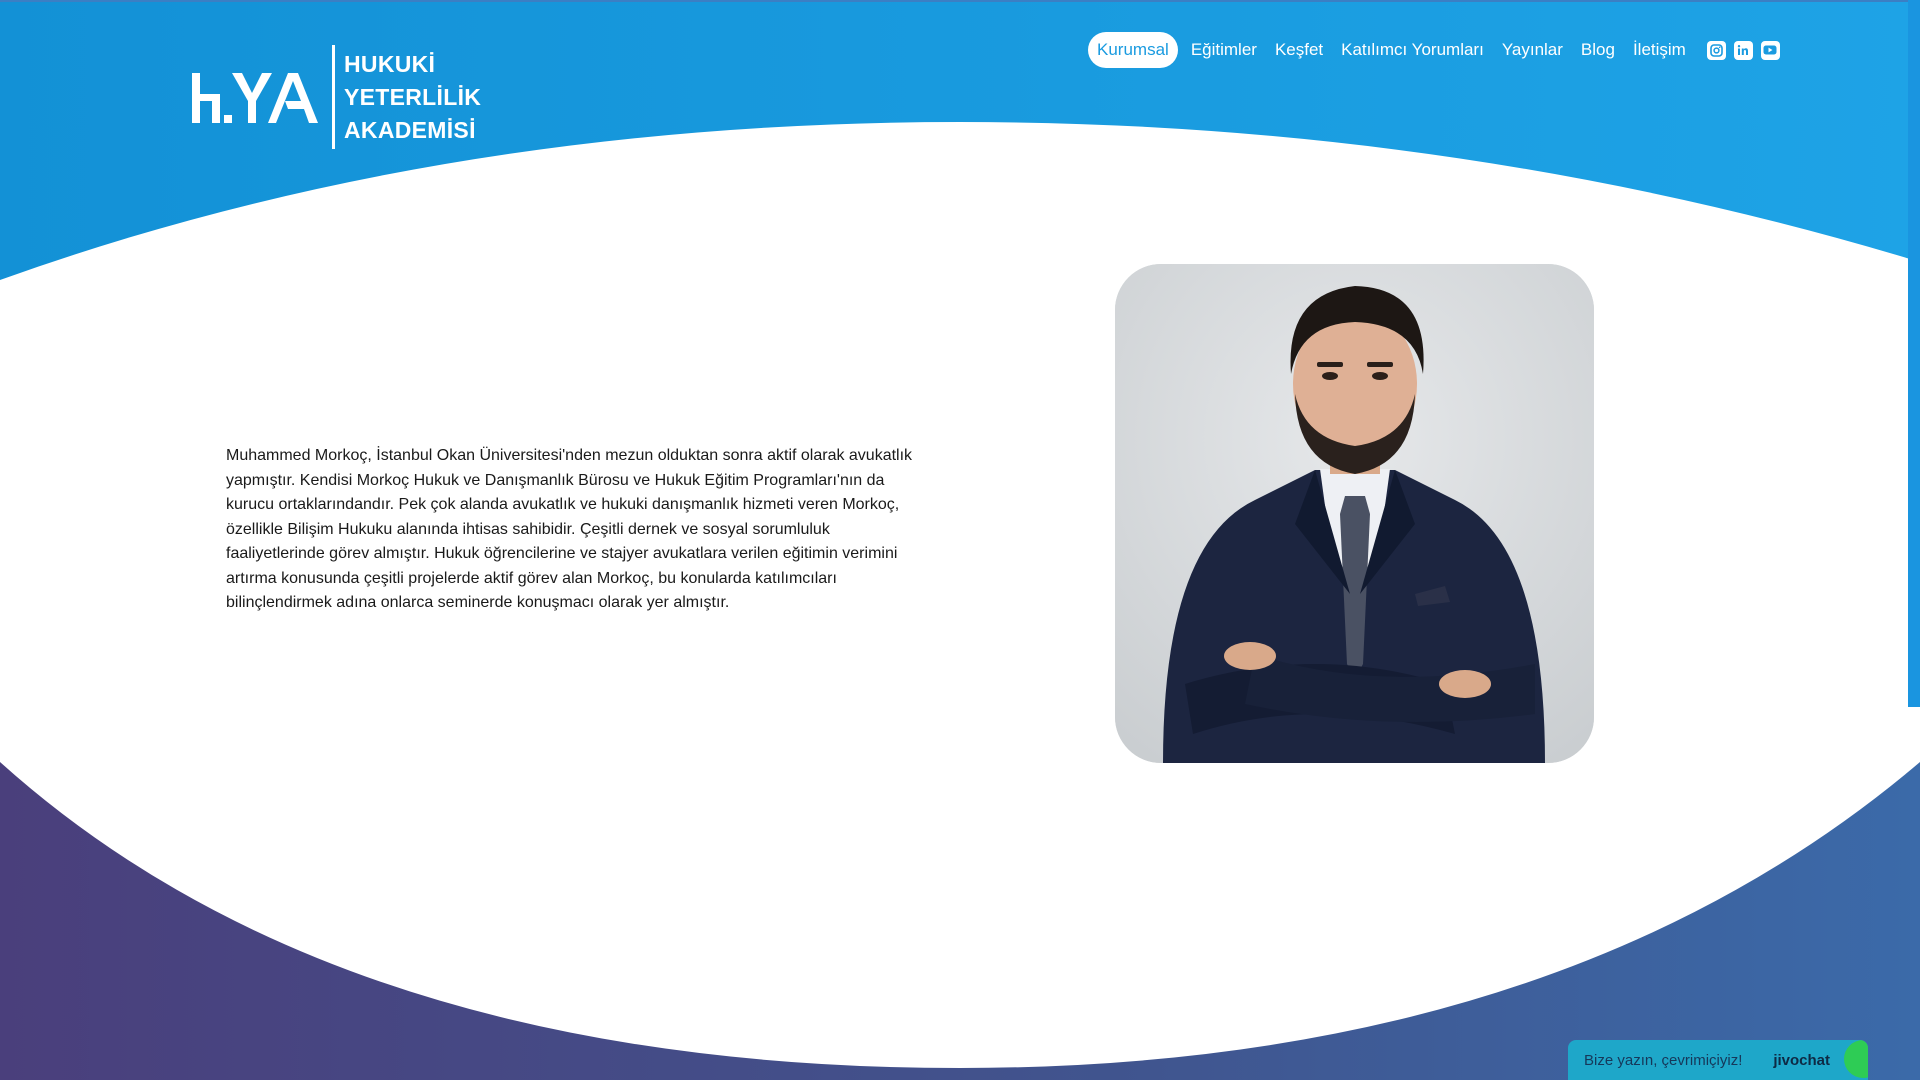 This screenshot has width=1920, height=1080. I want to click on live-chat-widget: Bize yazın, çevrimiçiyiz! jivochat, so click(1718, 1060).